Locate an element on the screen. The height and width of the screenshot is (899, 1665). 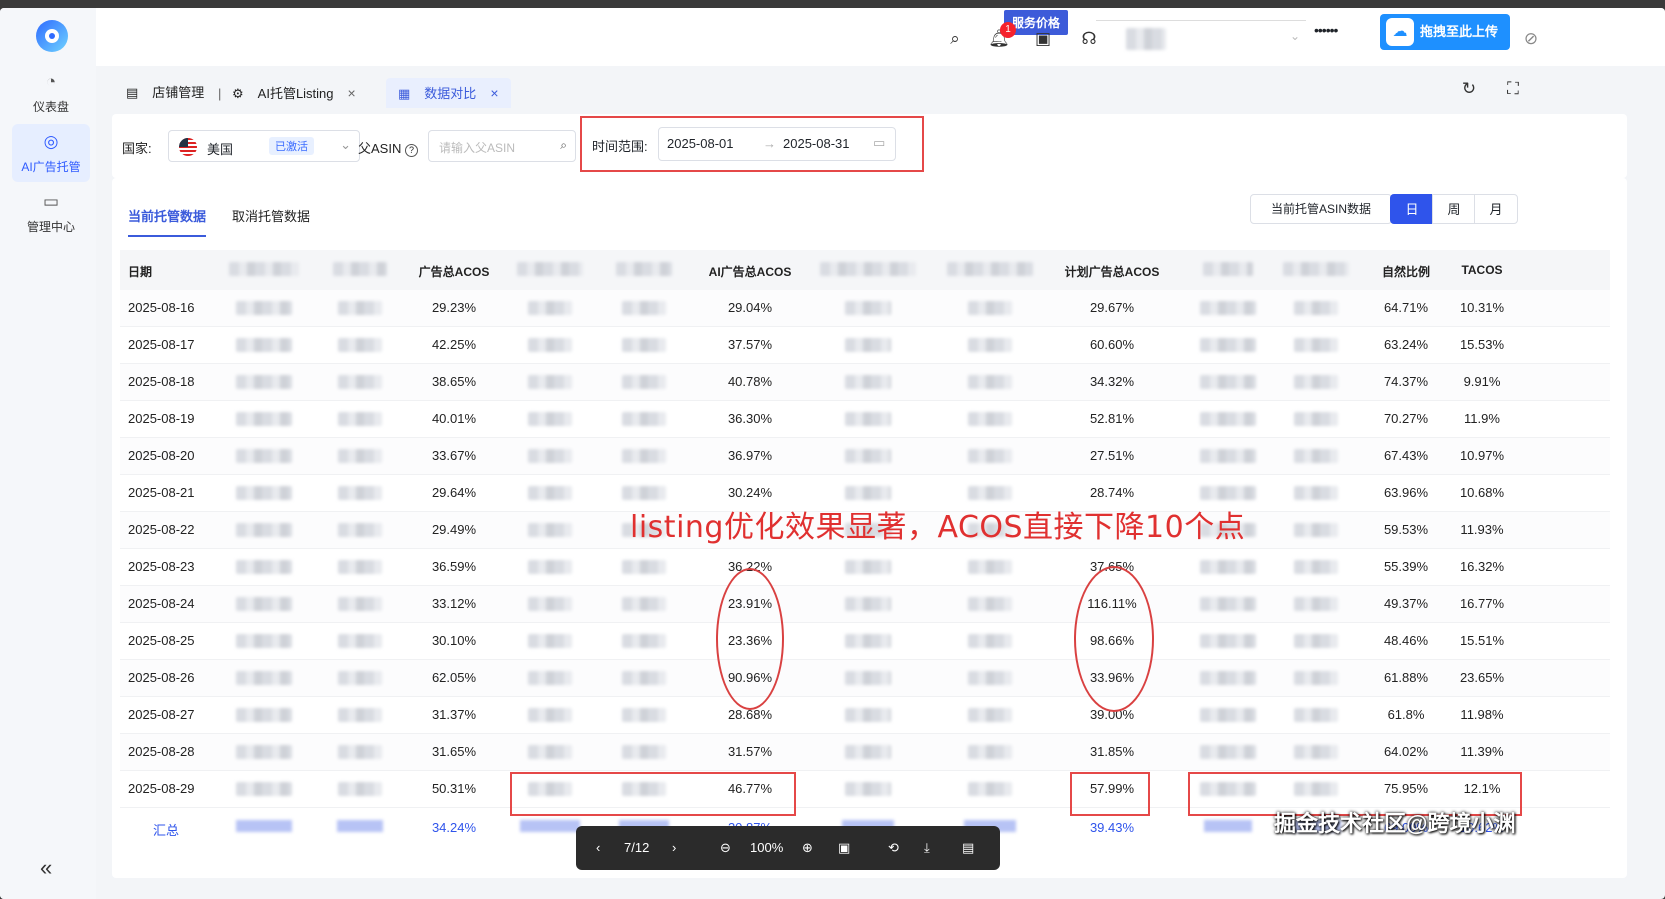
summary-plan-acos: 39.43% is located at coordinates (1112, 827).